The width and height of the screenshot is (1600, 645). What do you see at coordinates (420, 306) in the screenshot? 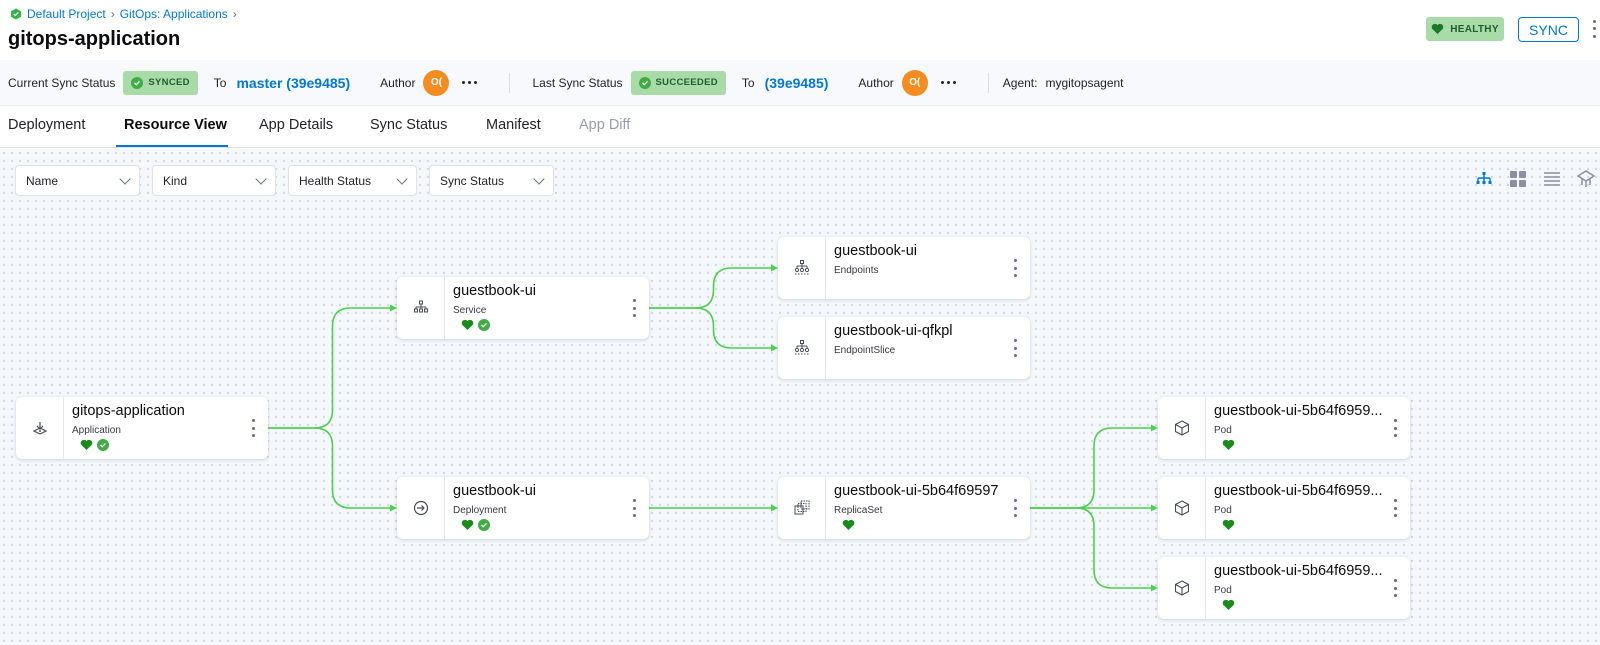
I see `service-icon` at bounding box center [420, 306].